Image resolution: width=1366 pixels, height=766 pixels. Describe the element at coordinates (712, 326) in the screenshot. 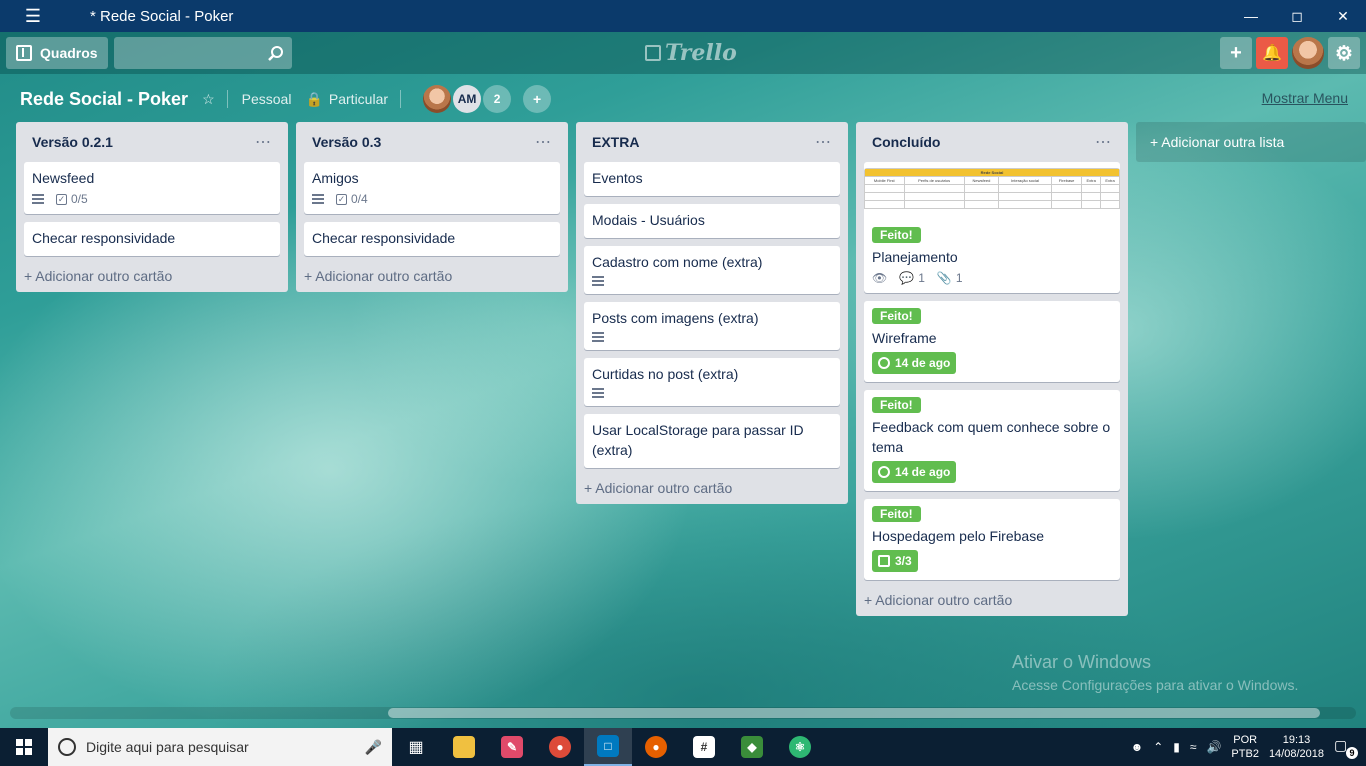

I see `card-posts-com-imagens: Posts com imagens (extra)` at that location.